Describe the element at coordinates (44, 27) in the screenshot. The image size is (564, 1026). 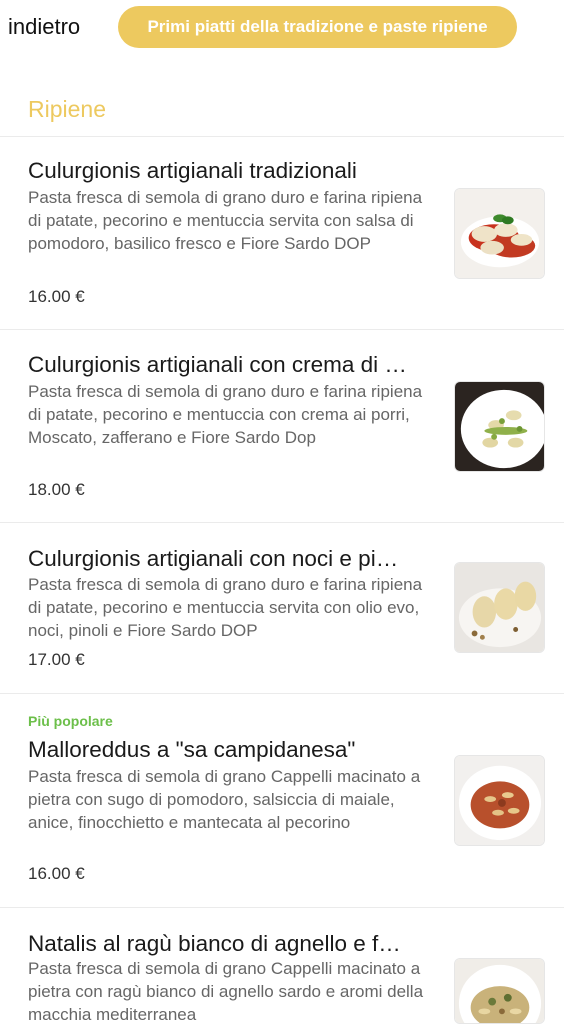
I see `back-button: indietro` at that location.